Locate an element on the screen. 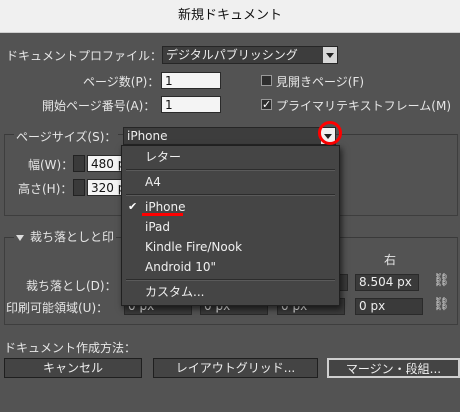 This screenshot has width=460, height=412. profile-select: デジタルパブリッシング is located at coordinates (250, 55).